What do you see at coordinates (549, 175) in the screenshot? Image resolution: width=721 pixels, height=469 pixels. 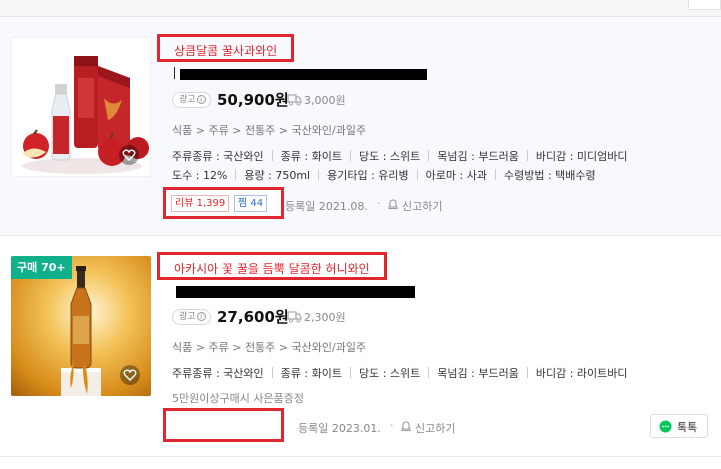 I see `spec-item: 수령방법 : 택배수령` at bounding box center [549, 175].